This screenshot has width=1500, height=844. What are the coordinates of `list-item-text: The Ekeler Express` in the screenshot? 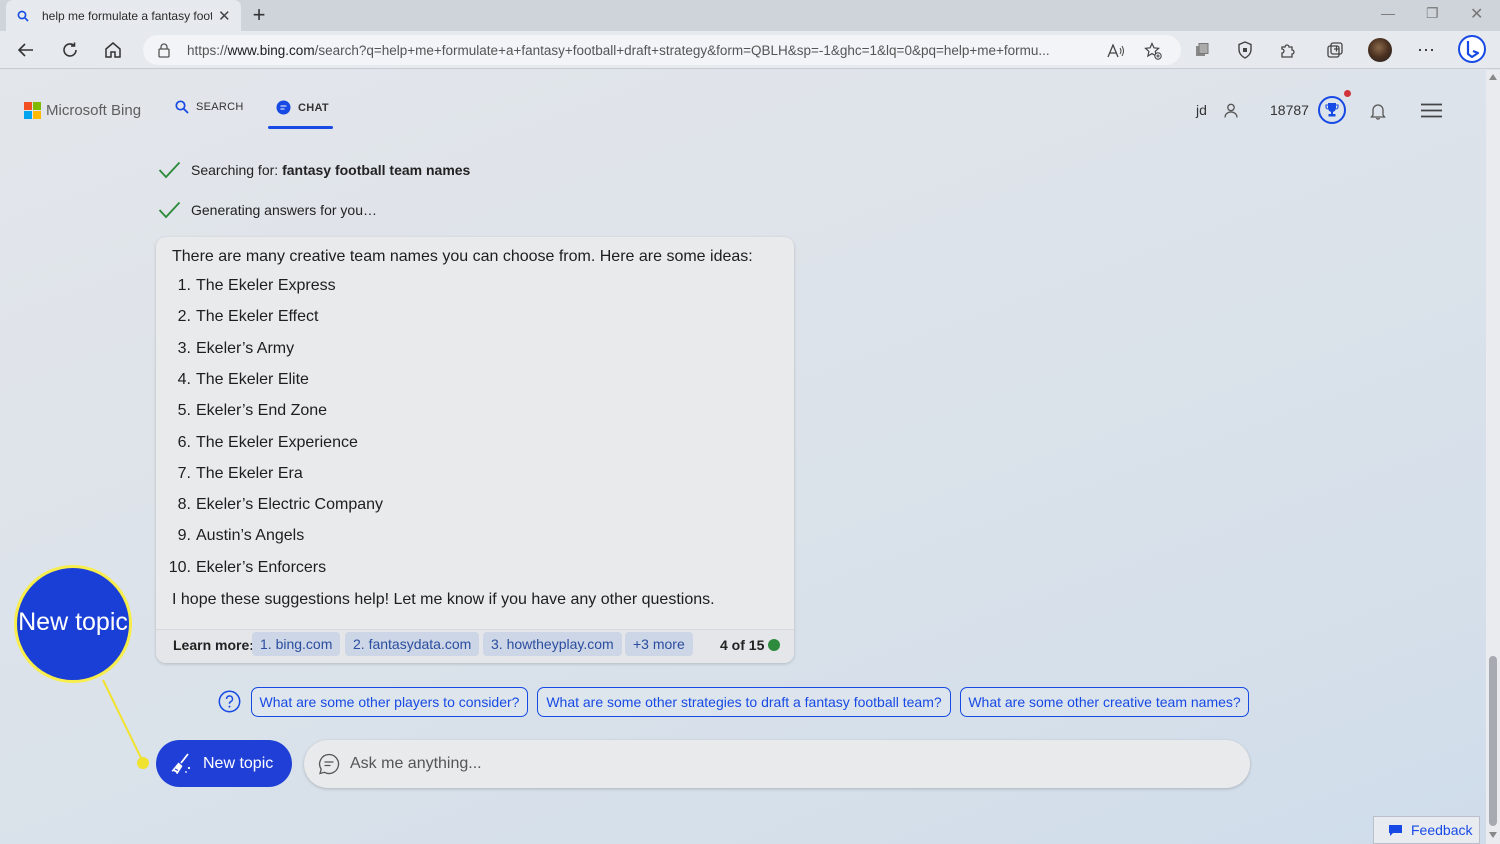 It's located at (266, 285).